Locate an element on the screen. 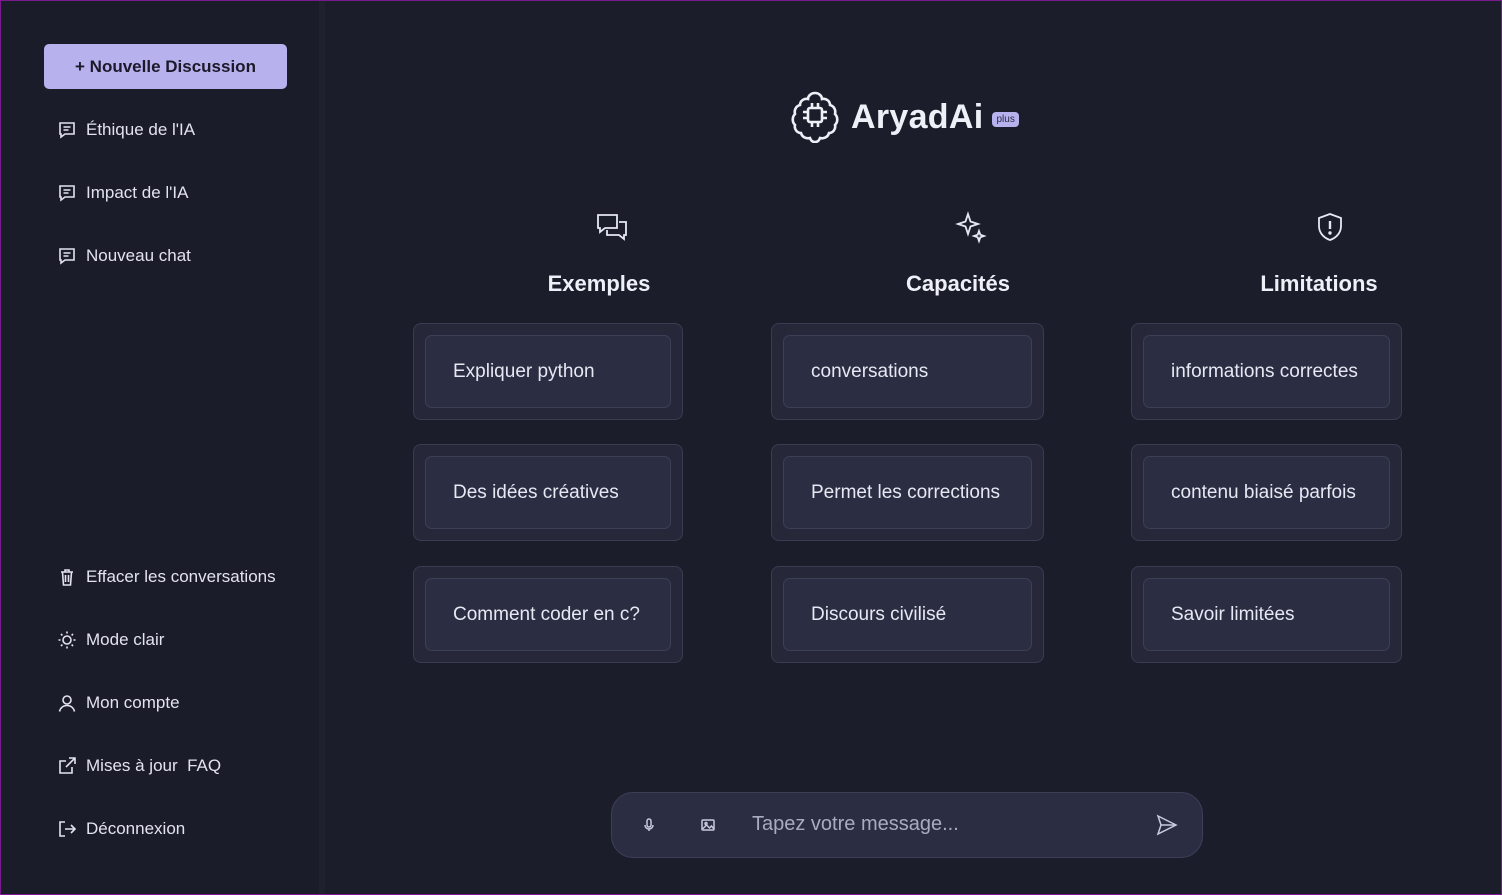  capability-card: conversations is located at coordinates (907, 371).